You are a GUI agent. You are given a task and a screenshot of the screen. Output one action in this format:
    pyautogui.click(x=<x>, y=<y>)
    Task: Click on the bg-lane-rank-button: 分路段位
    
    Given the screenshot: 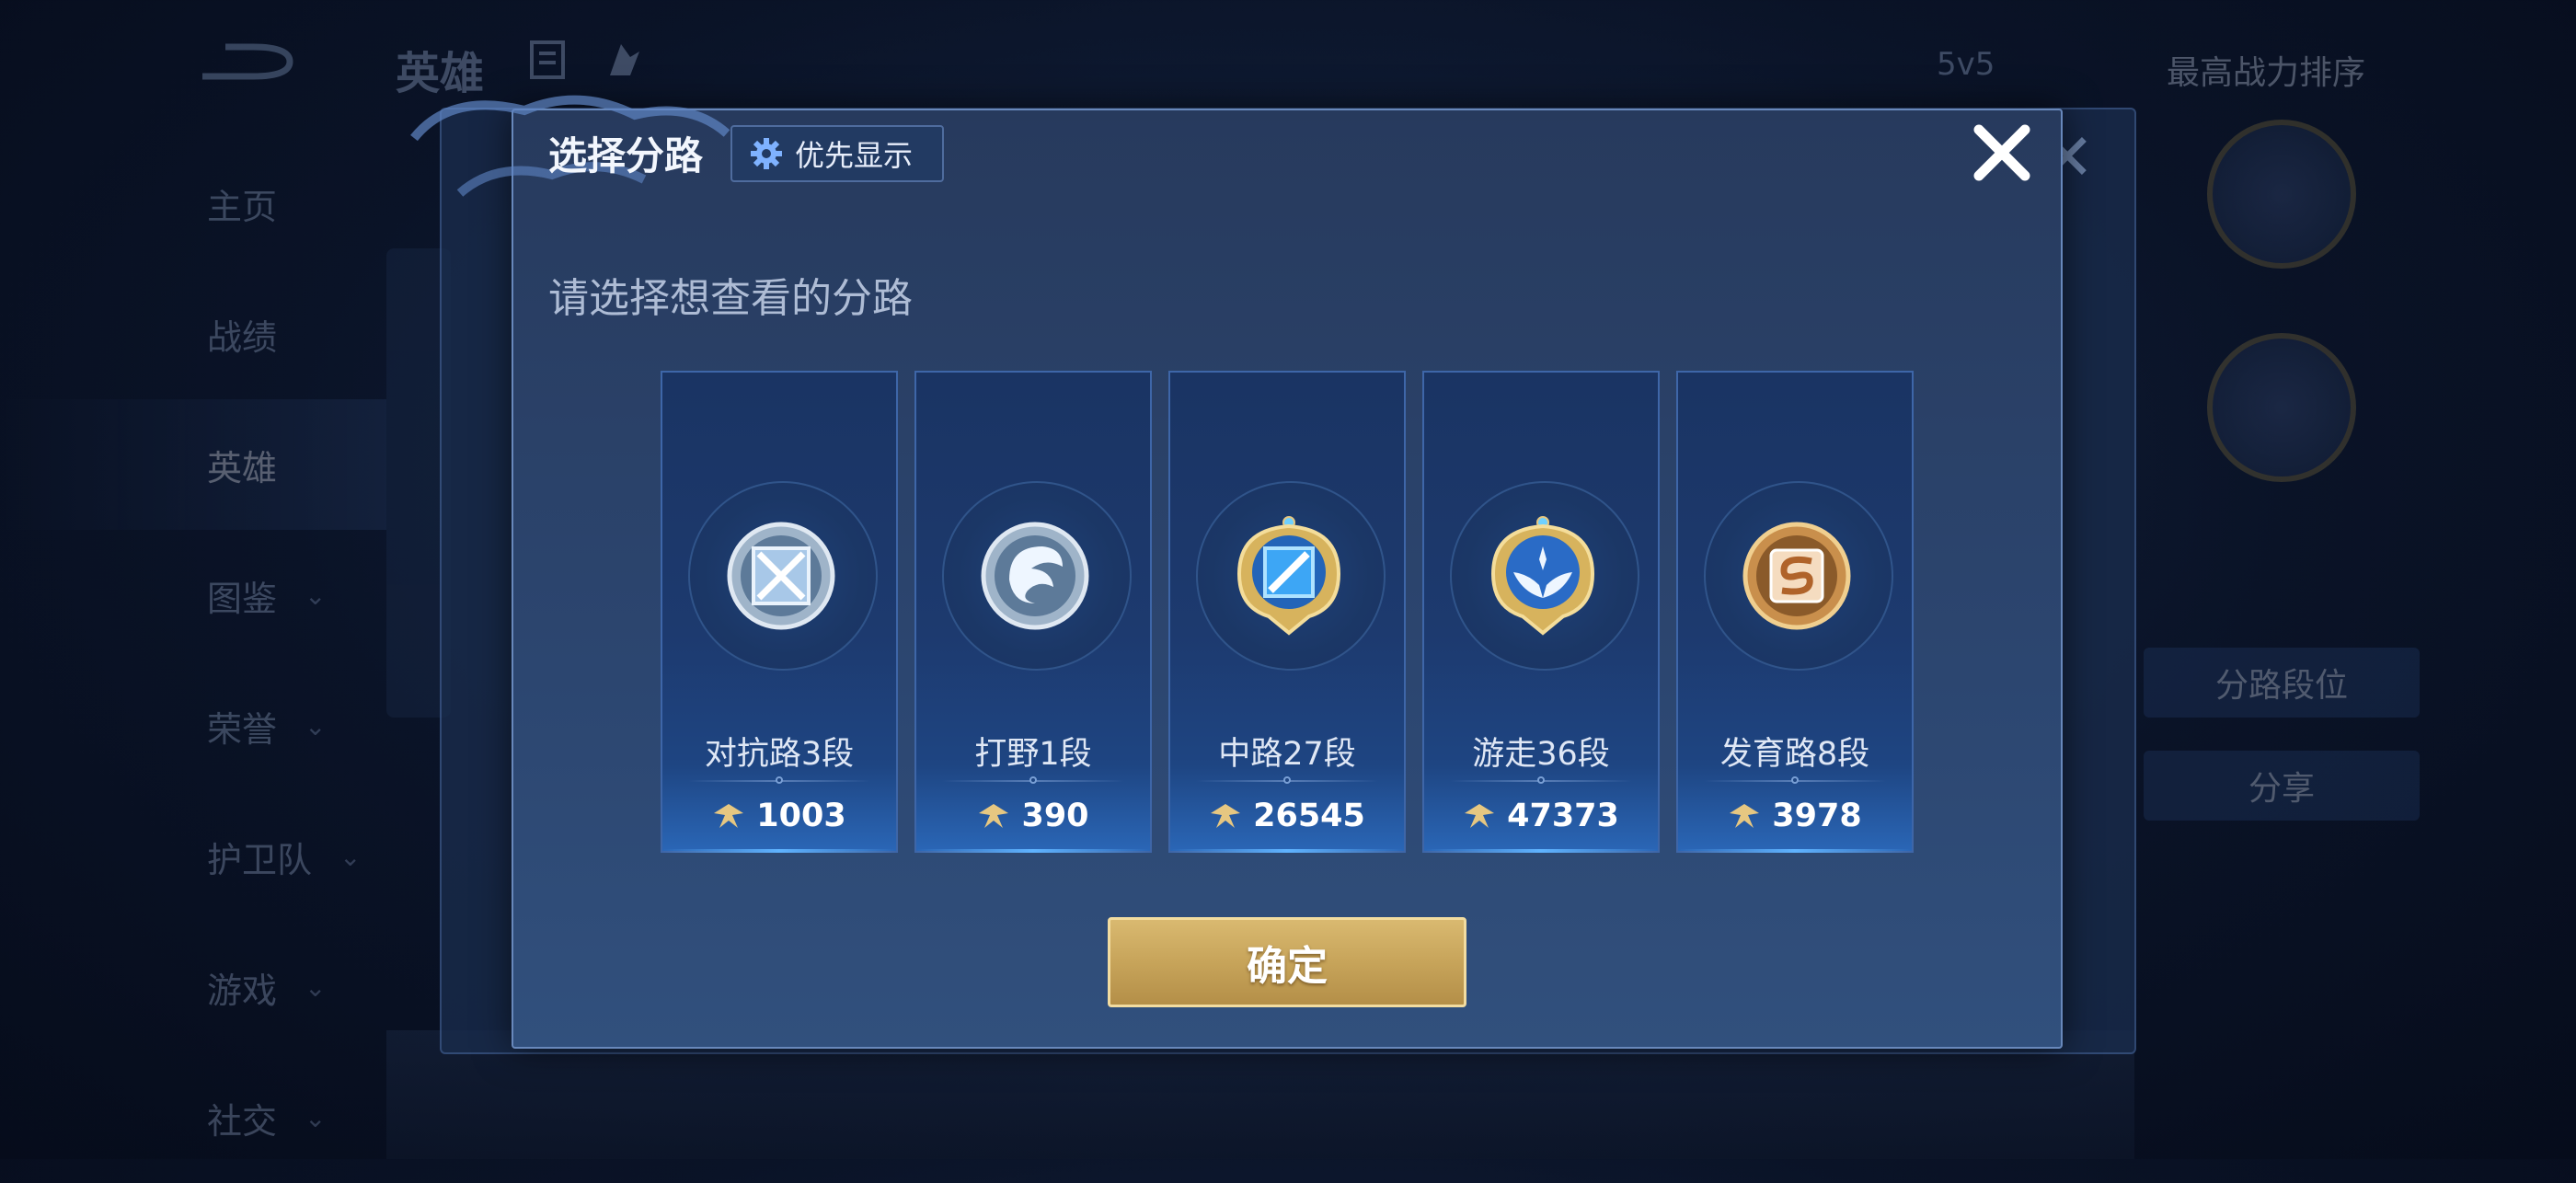 What is the action you would take?
    pyautogui.click(x=2282, y=683)
    